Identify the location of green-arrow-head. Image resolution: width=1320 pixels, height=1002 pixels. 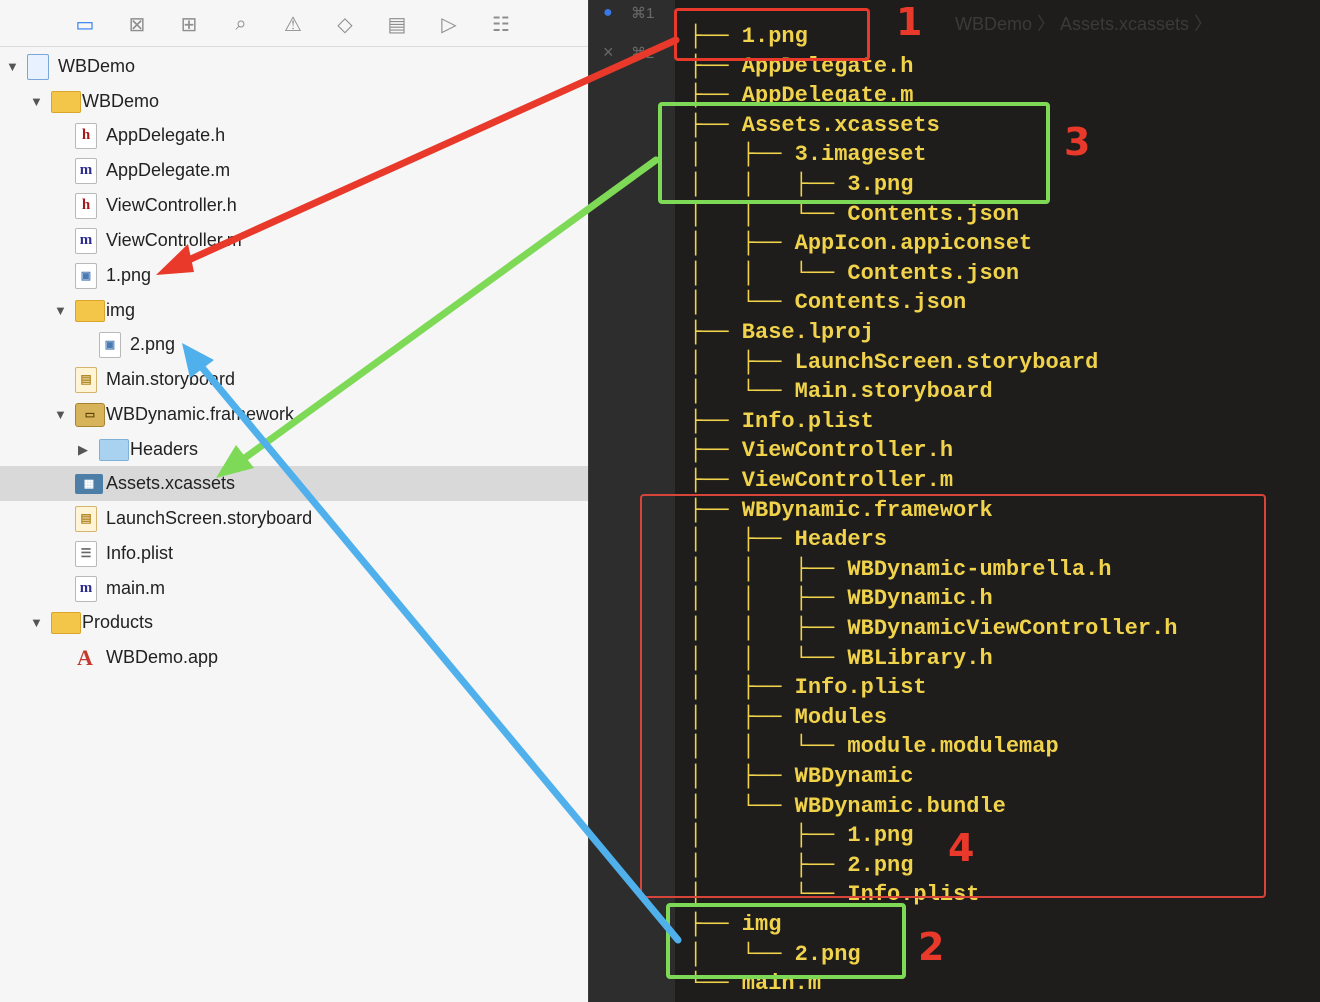
(235, 461).